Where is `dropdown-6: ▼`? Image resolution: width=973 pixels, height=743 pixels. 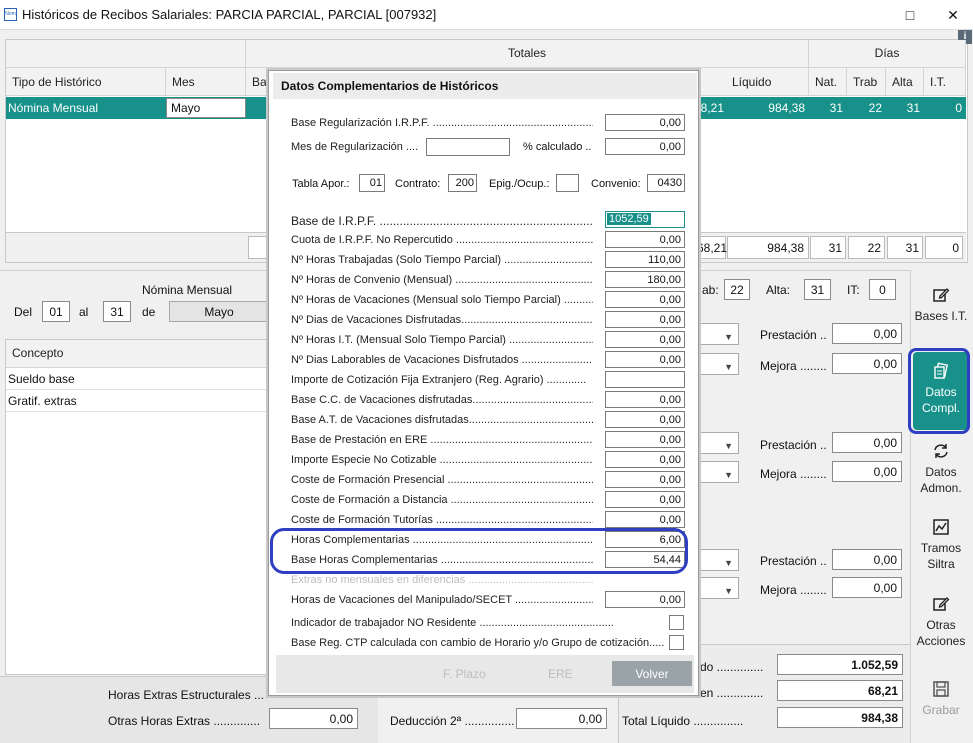 dropdown-6: ▼ is located at coordinates (719, 588).